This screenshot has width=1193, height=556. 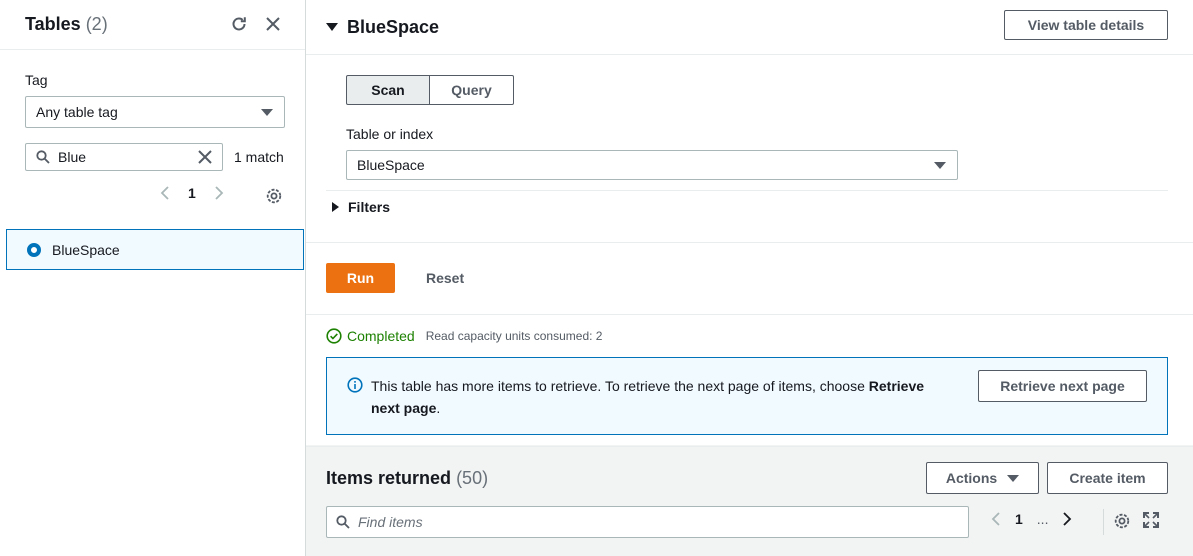 What do you see at coordinates (747, 206) in the screenshot?
I see `filters-toggle: Filters` at bounding box center [747, 206].